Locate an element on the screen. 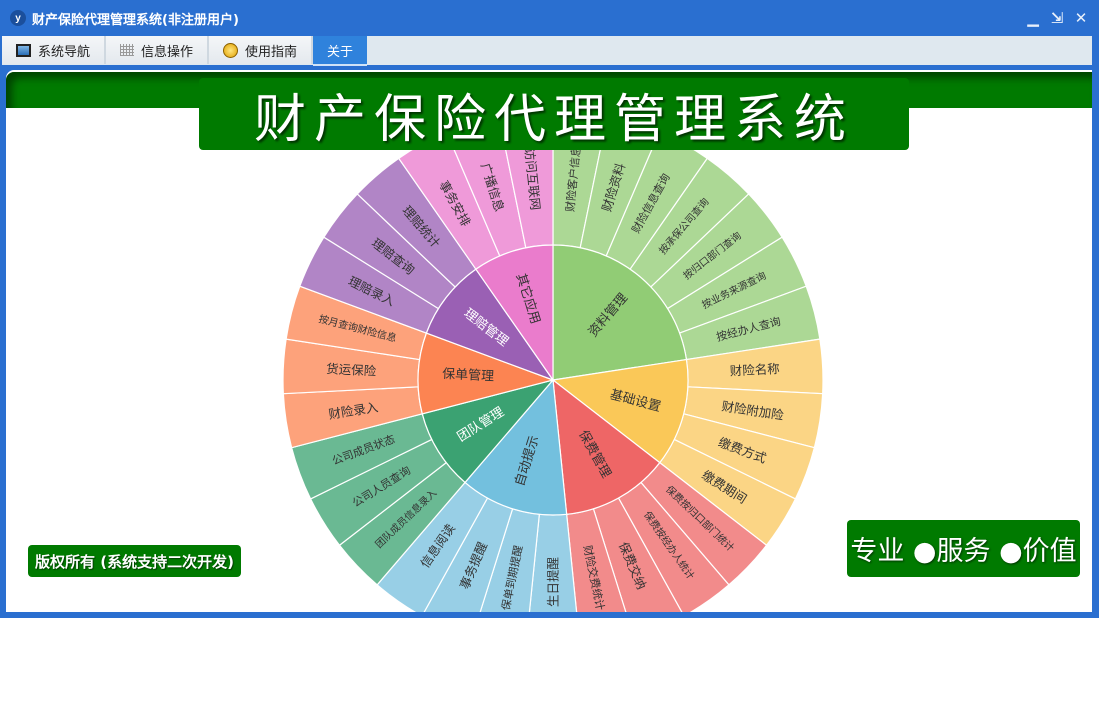  tab-label: 关于 is located at coordinates (340, 52).